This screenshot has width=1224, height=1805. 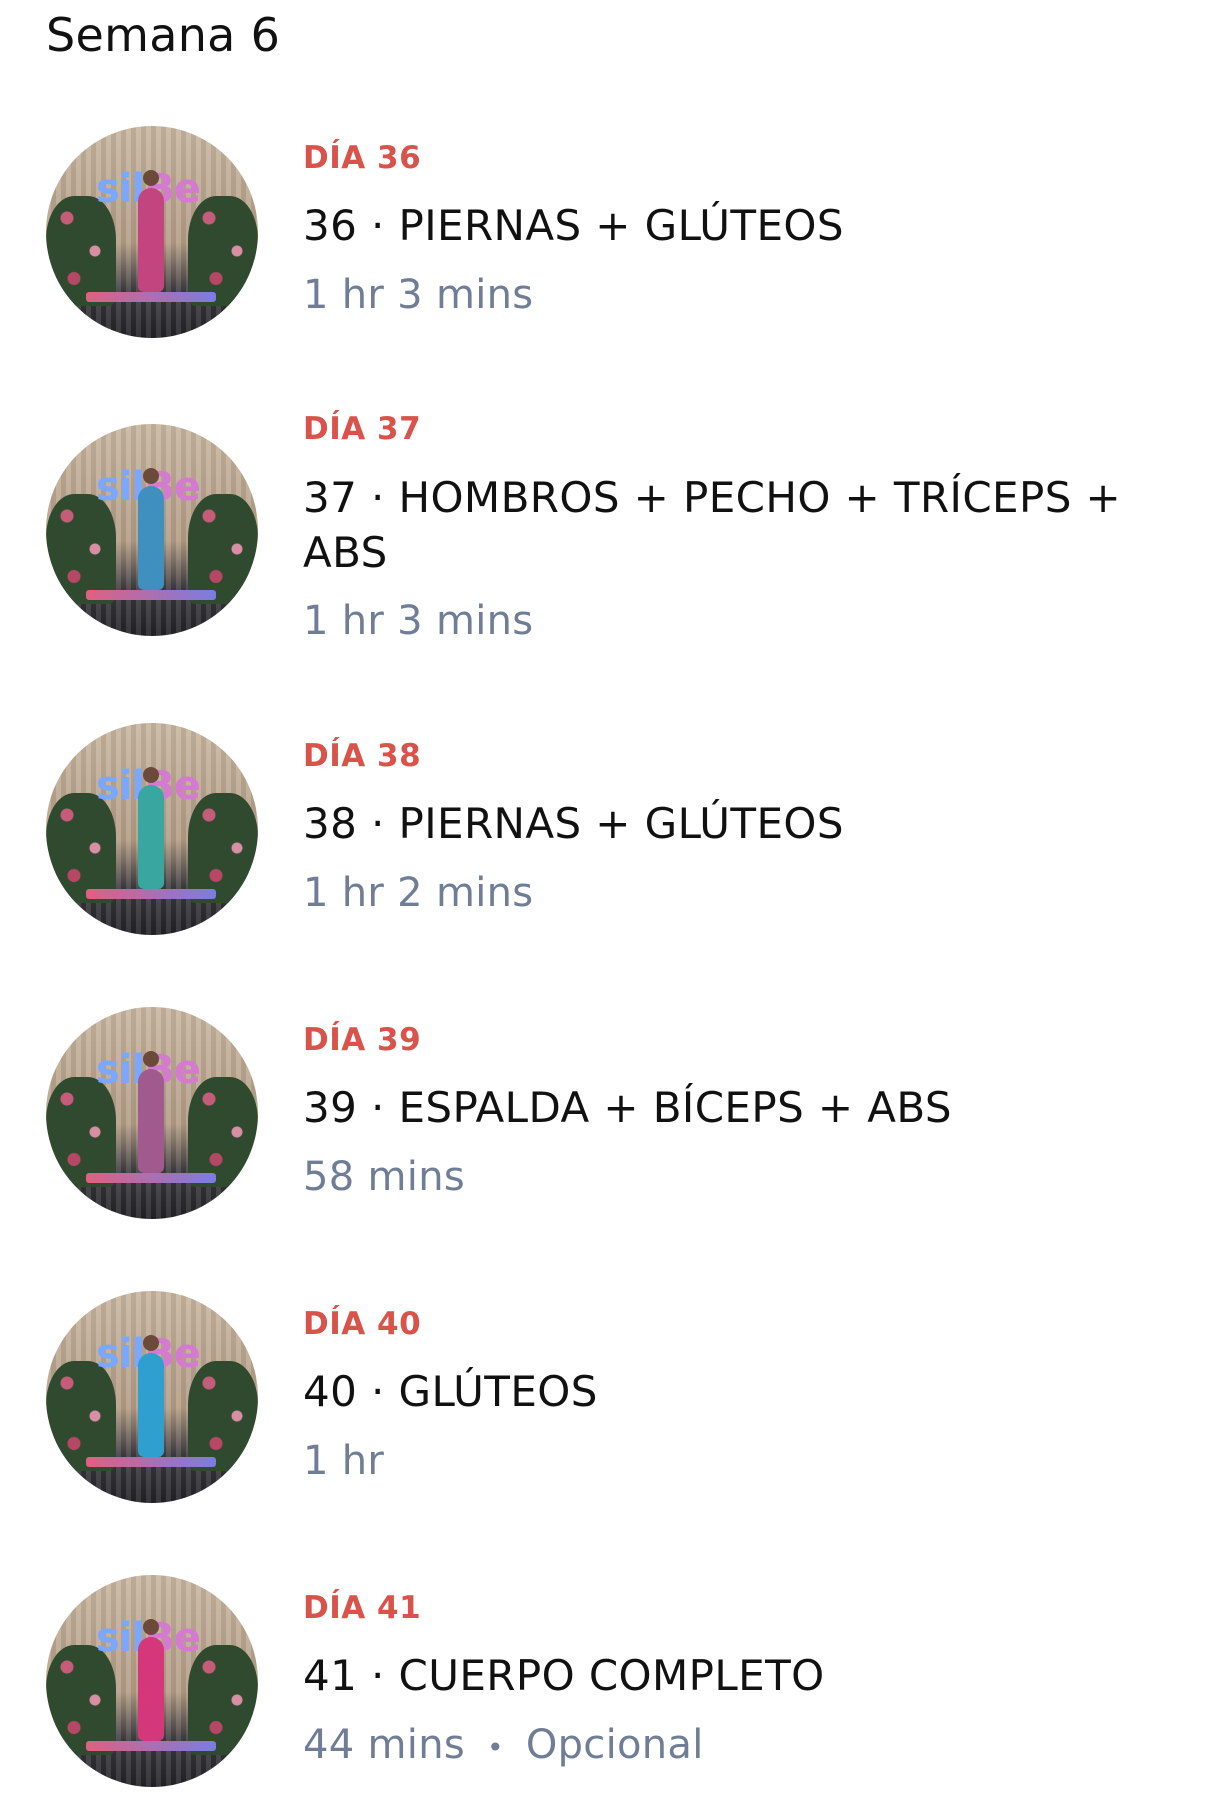 I want to click on workout-title: 37 · HOMBROS + PECHO + TRÍCEPS + ABS, so click(x=733, y=525).